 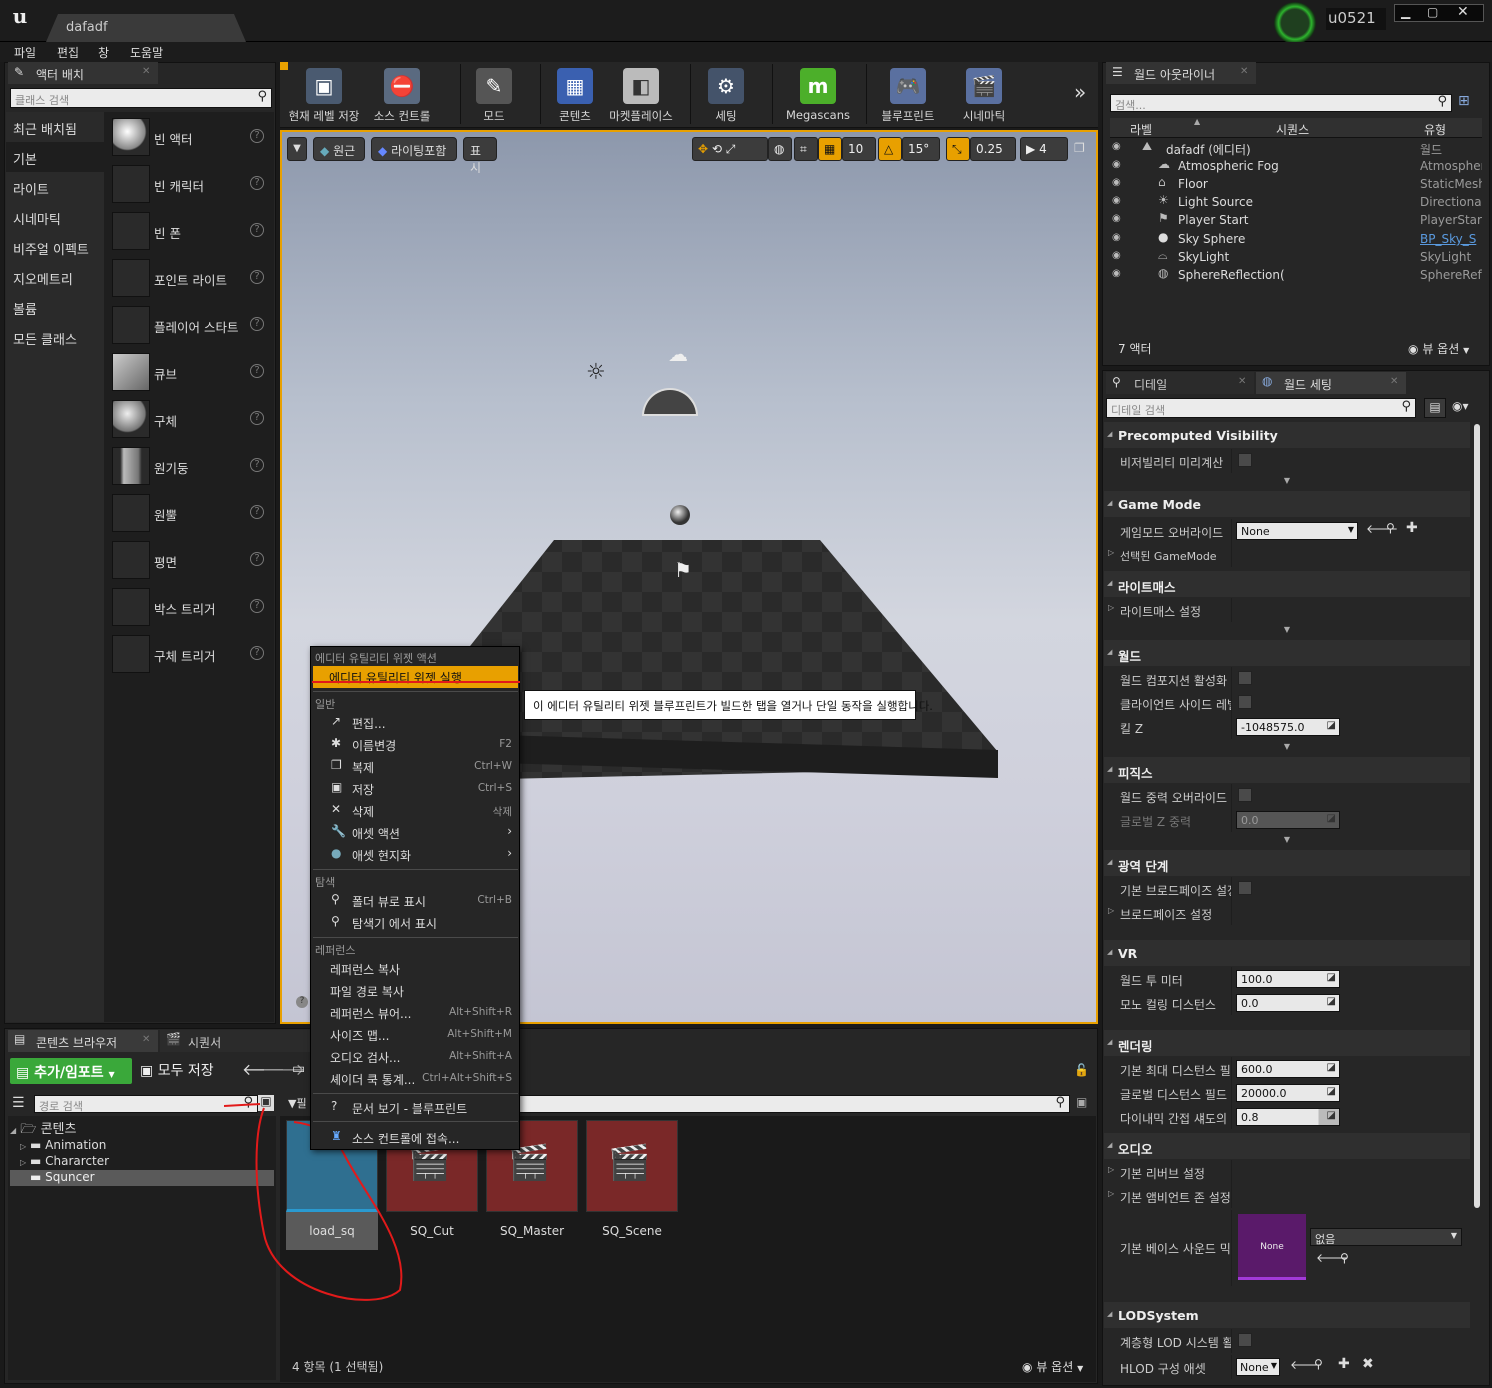 I want to click on settings-button: ⚙ 세팅, so click(x=726, y=94).